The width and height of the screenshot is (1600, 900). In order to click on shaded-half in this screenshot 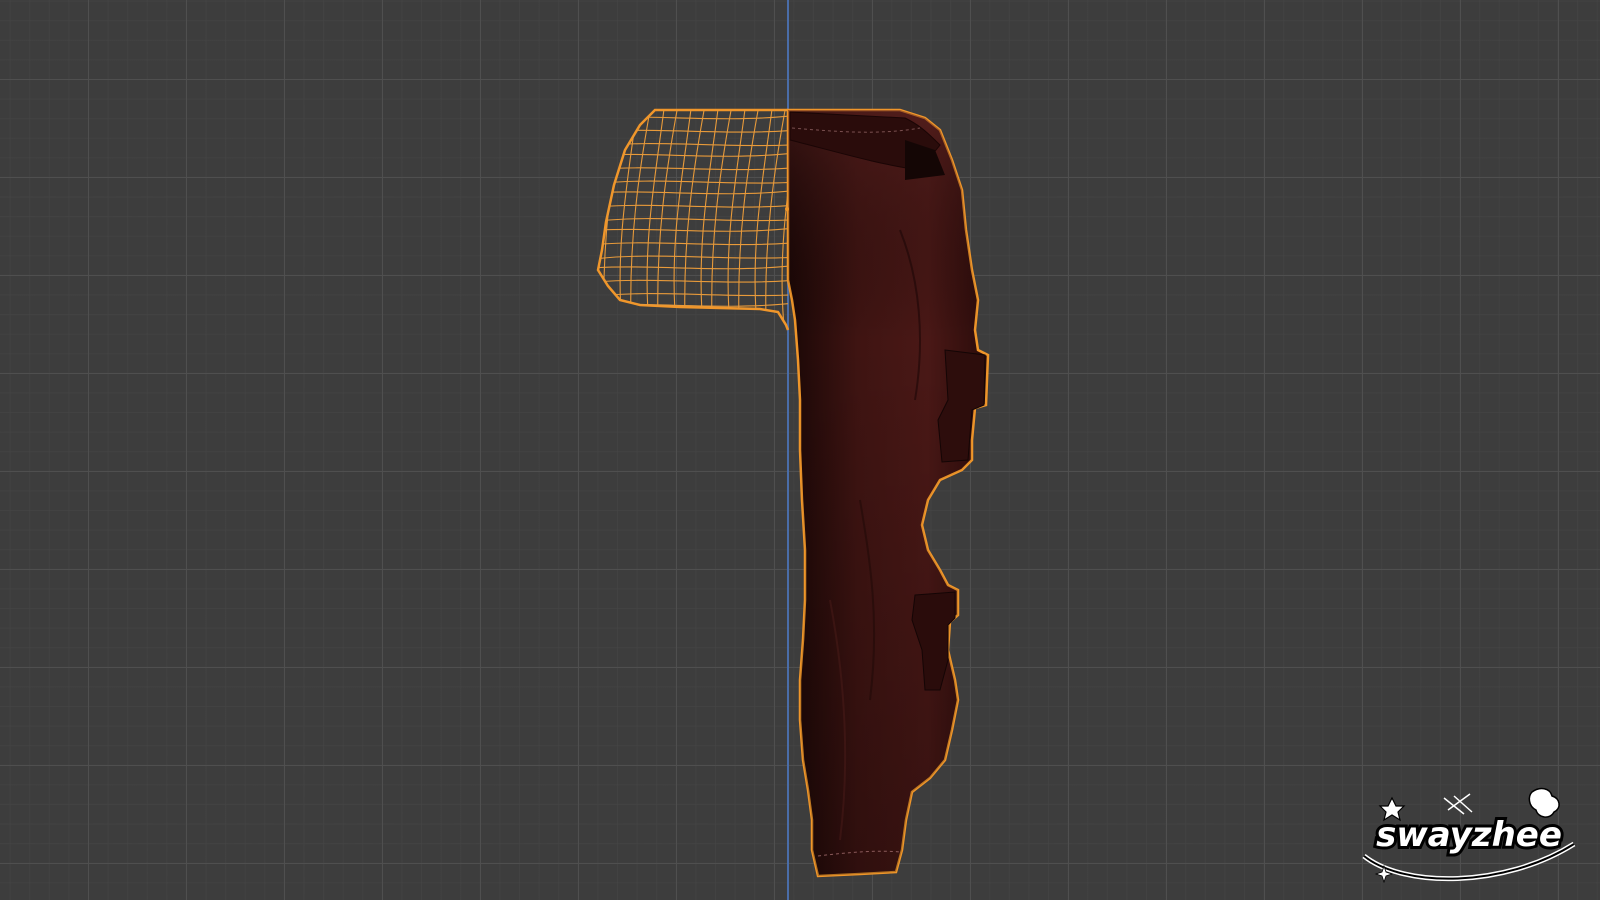, I will do `click(887, 493)`.